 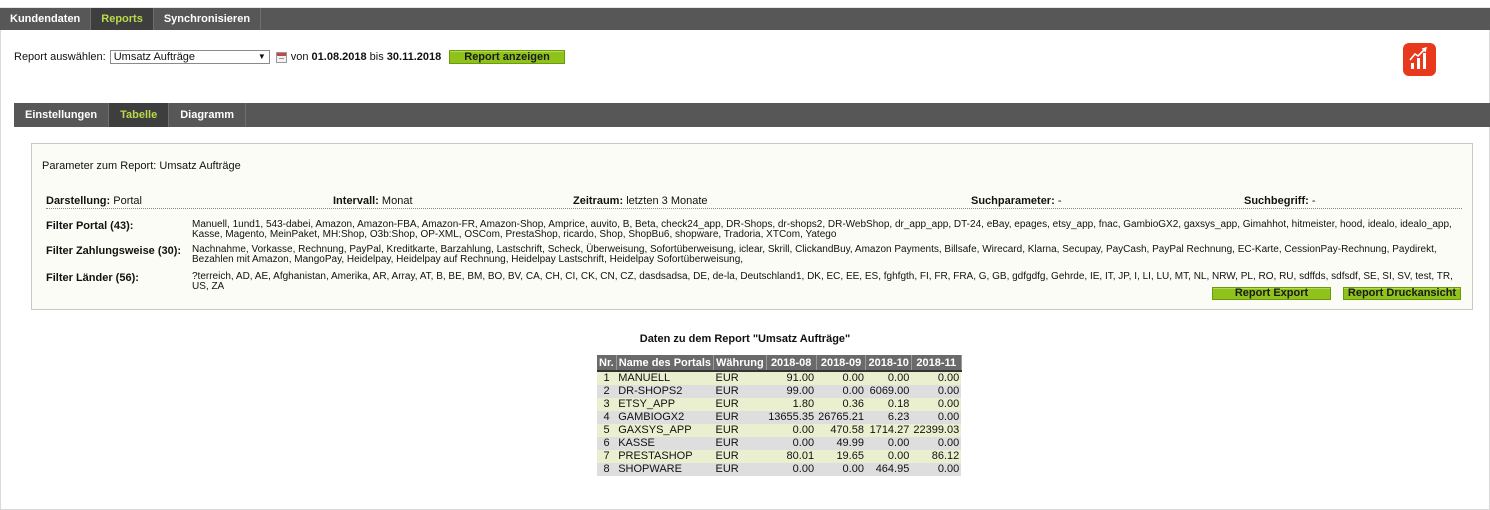 I want to click on column-header: Nr., so click(x=607, y=363).